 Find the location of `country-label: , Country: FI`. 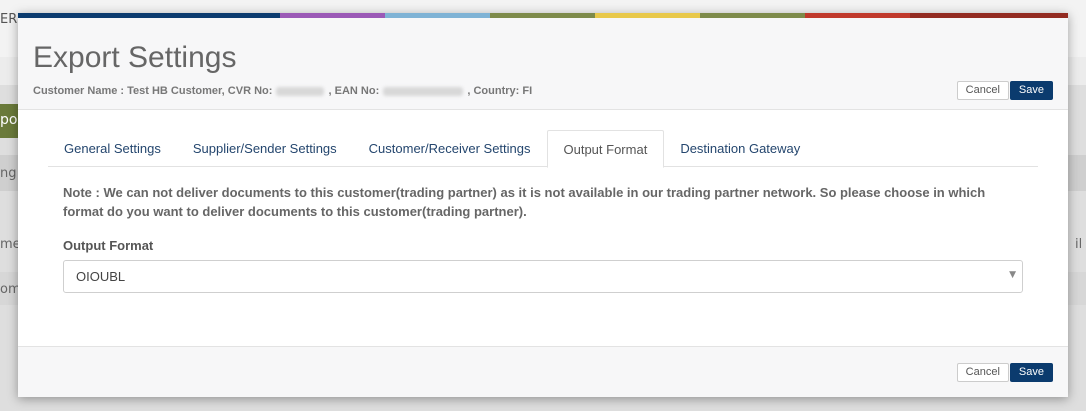

country-label: , Country: FI is located at coordinates (500, 91).